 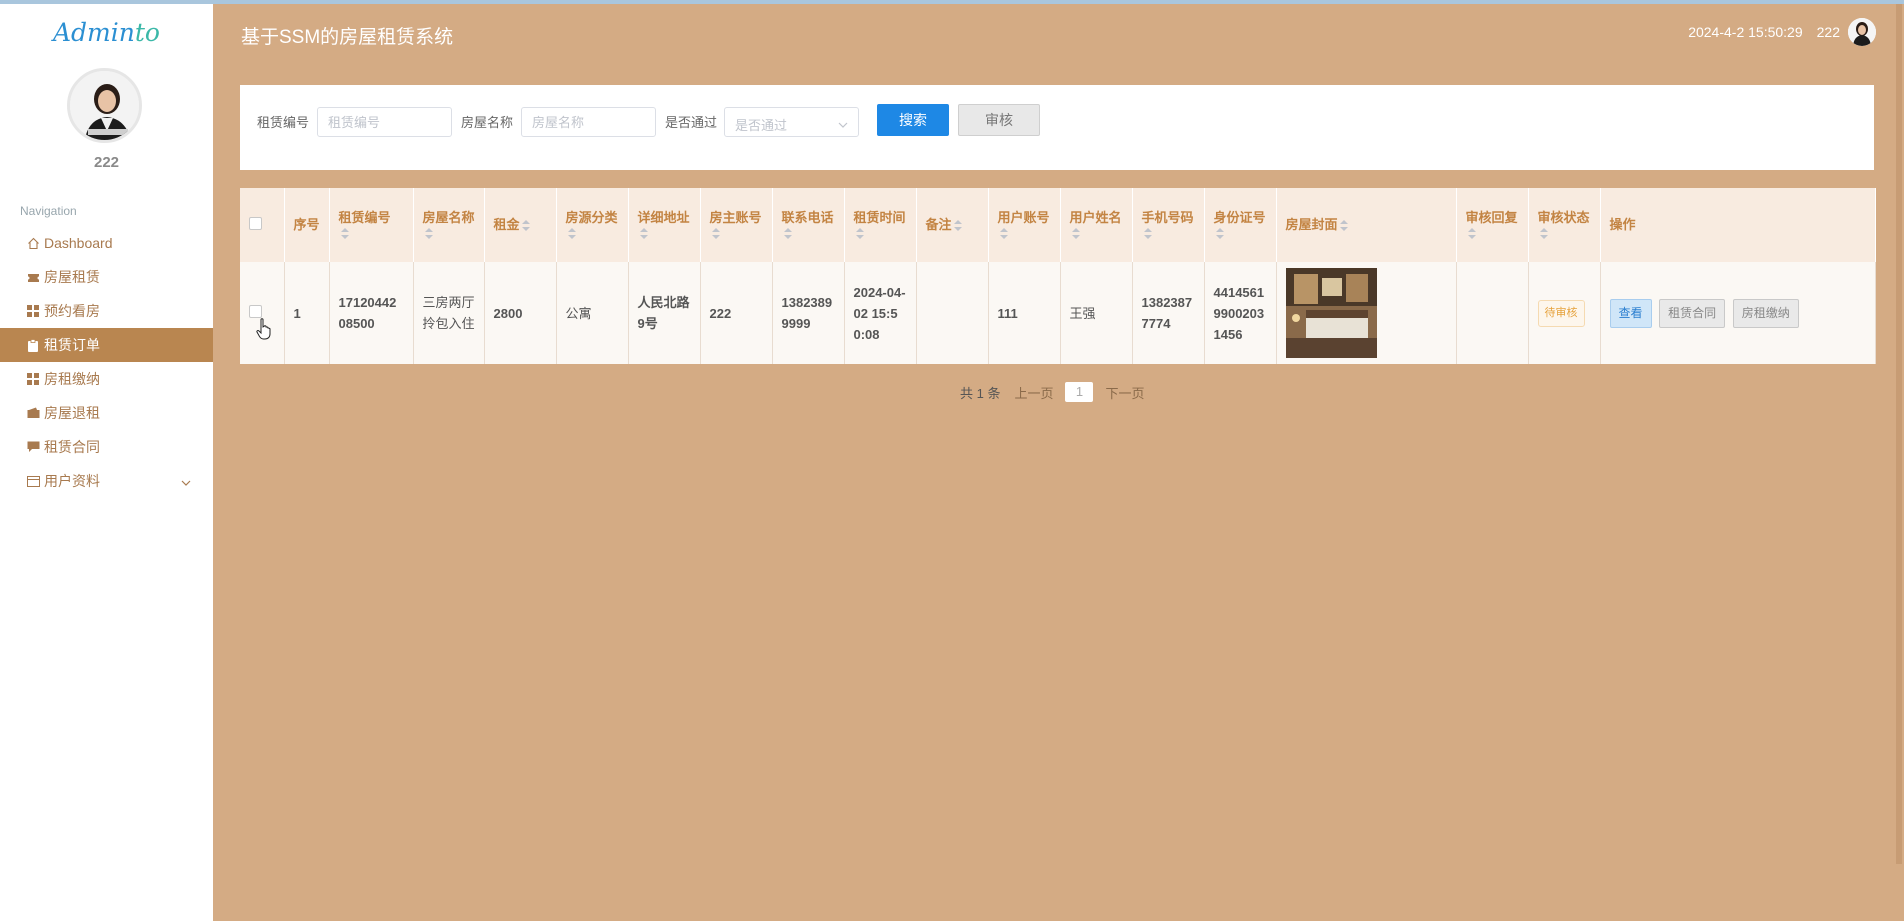 What do you see at coordinates (952, 2) in the screenshot?
I see `top-accent-line` at bounding box center [952, 2].